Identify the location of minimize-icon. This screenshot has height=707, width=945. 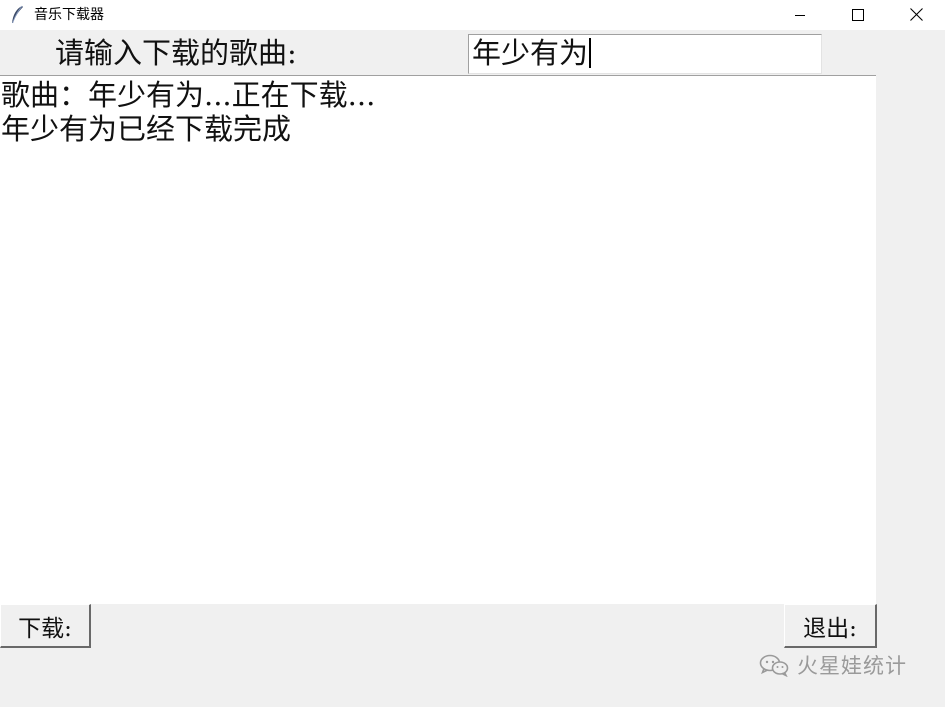
(800, 15).